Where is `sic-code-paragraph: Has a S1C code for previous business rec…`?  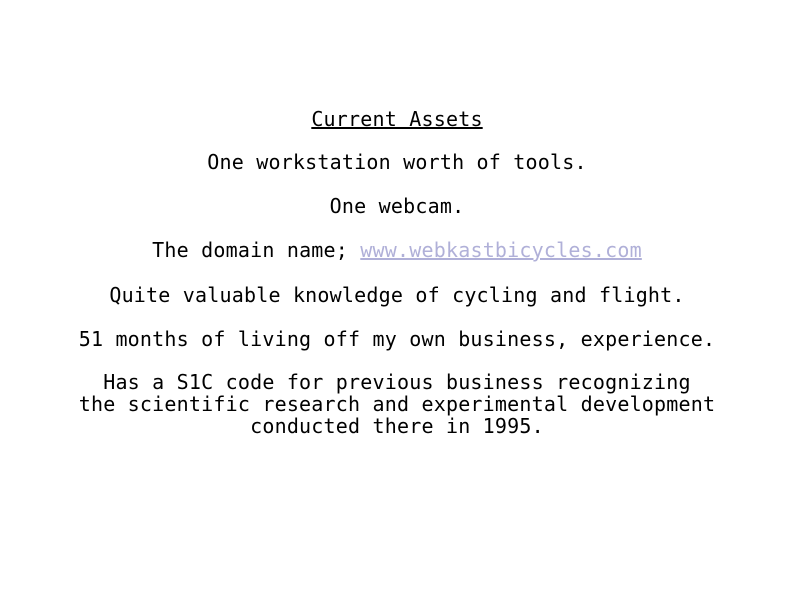 sic-code-paragraph: Has a S1C code for previous business rec… is located at coordinates (397, 404).